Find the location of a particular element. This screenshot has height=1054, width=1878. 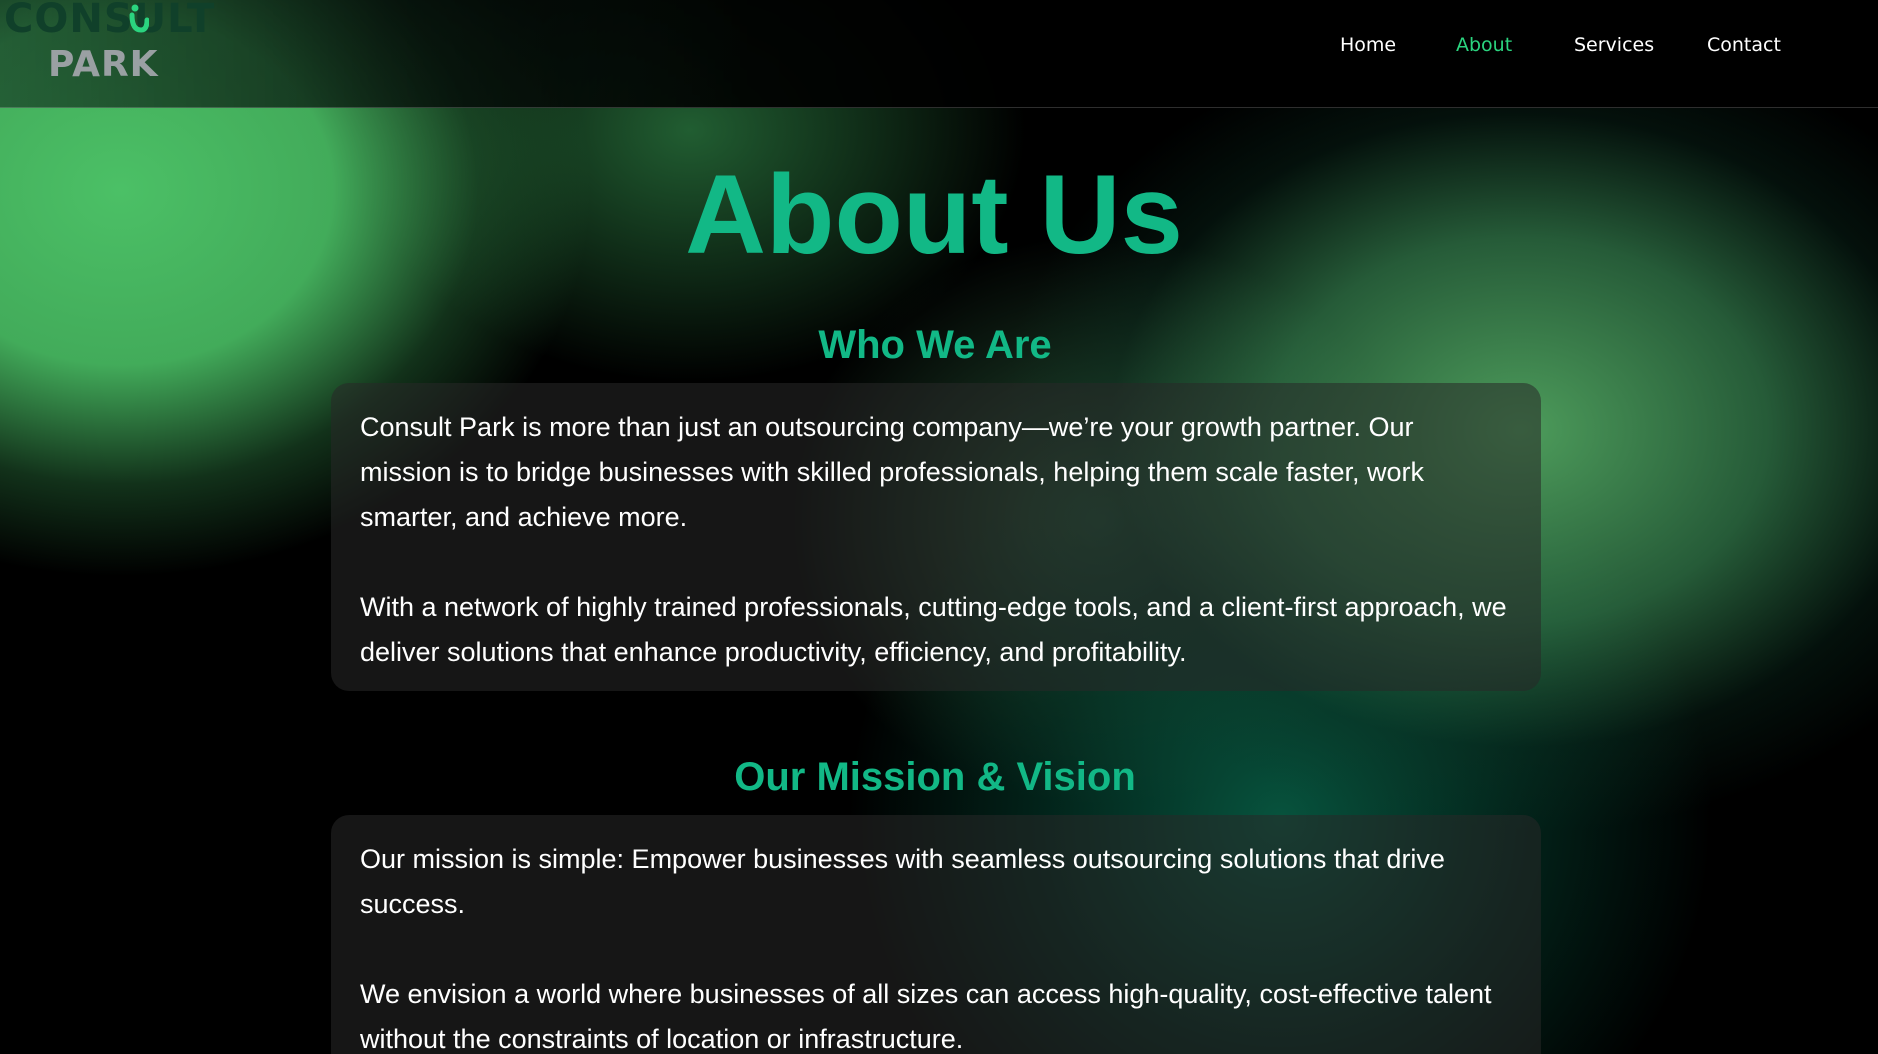

logo-text-park: PARK is located at coordinates (103, 64).